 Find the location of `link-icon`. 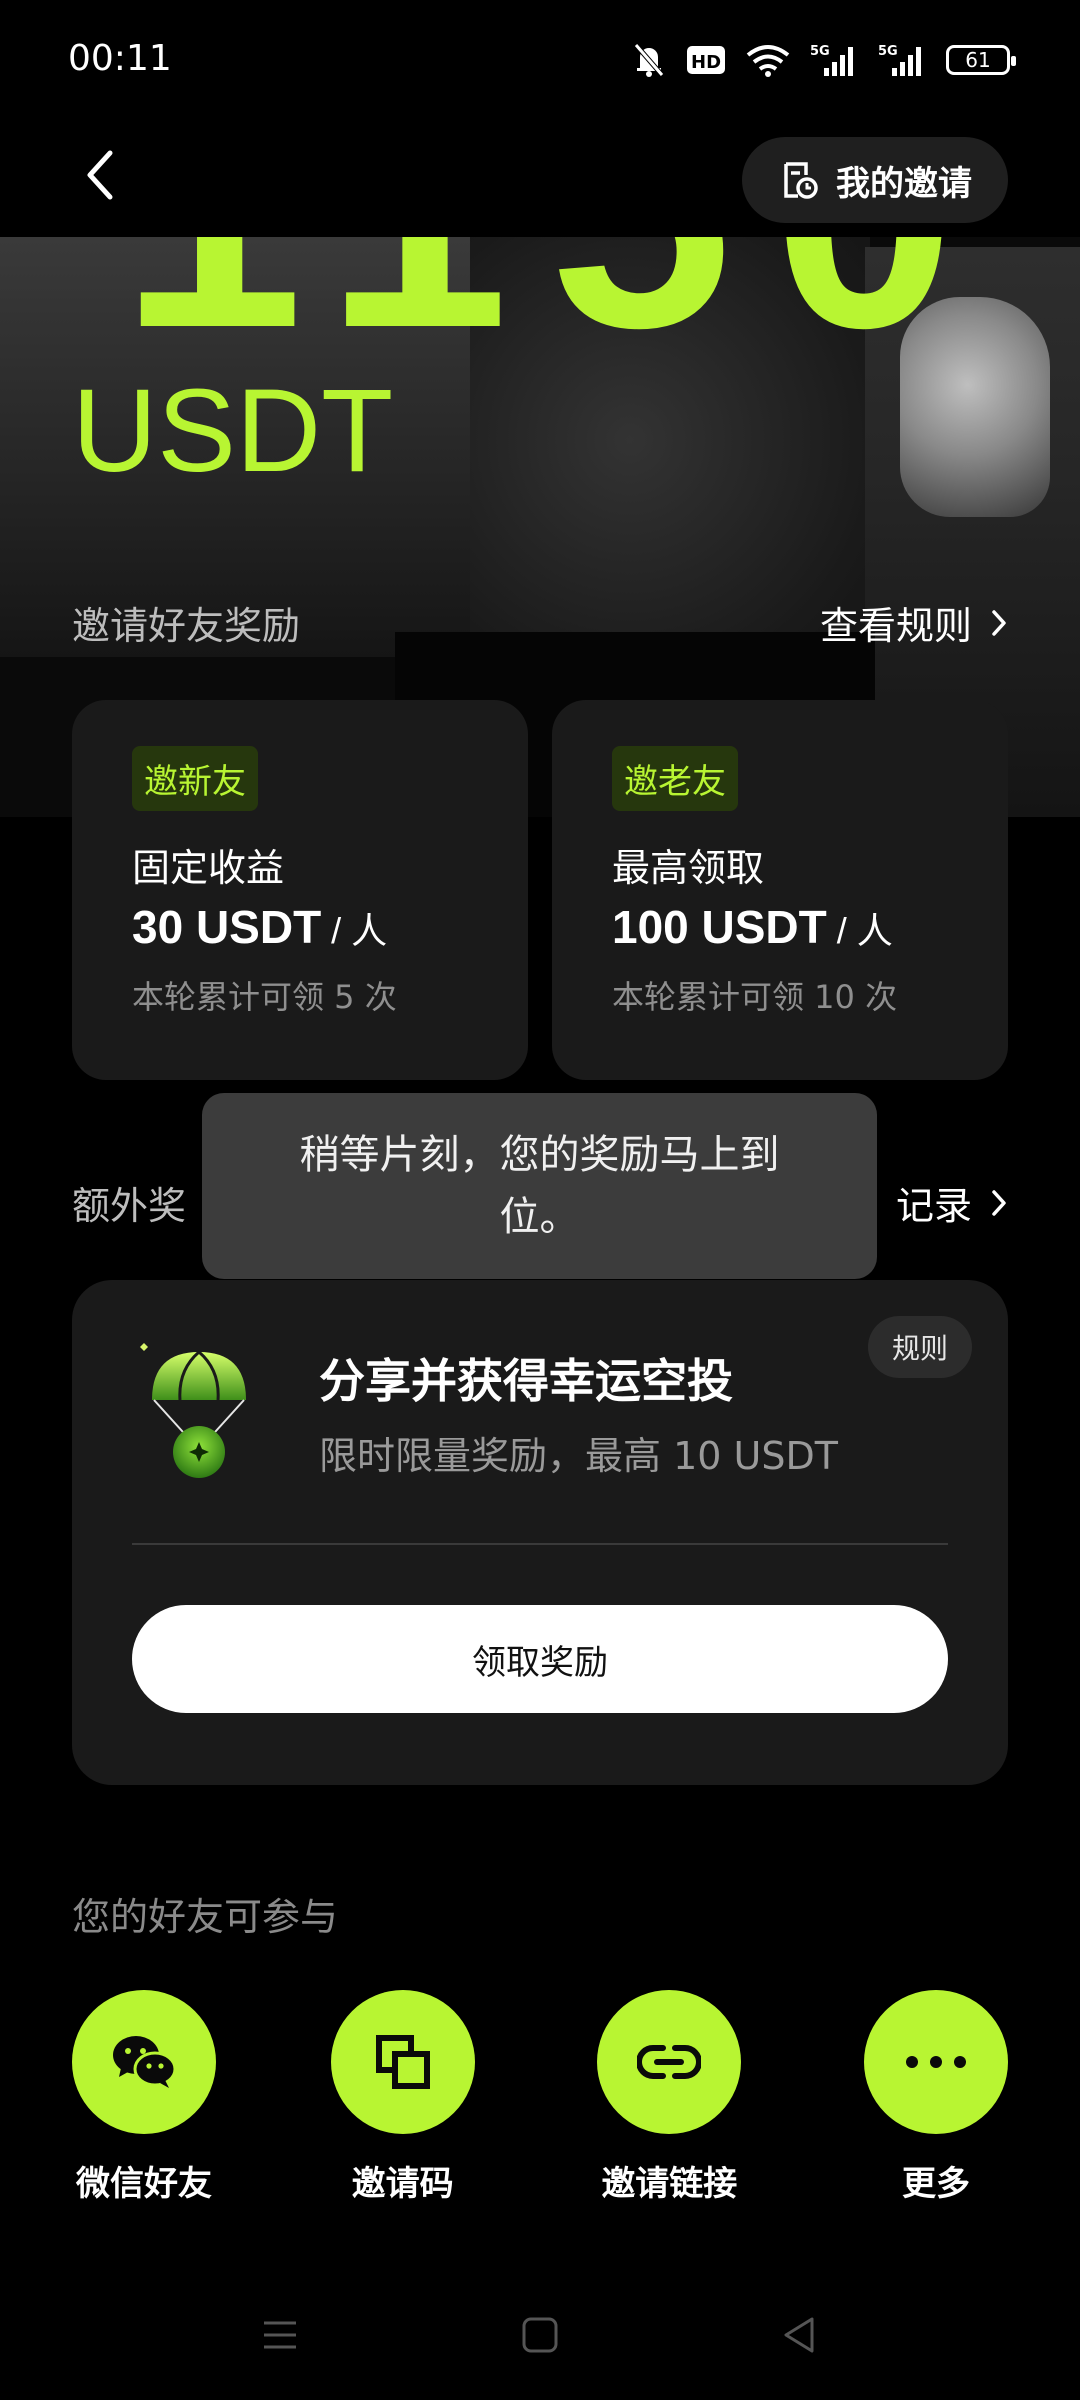

link-icon is located at coordinates (669, 2062).